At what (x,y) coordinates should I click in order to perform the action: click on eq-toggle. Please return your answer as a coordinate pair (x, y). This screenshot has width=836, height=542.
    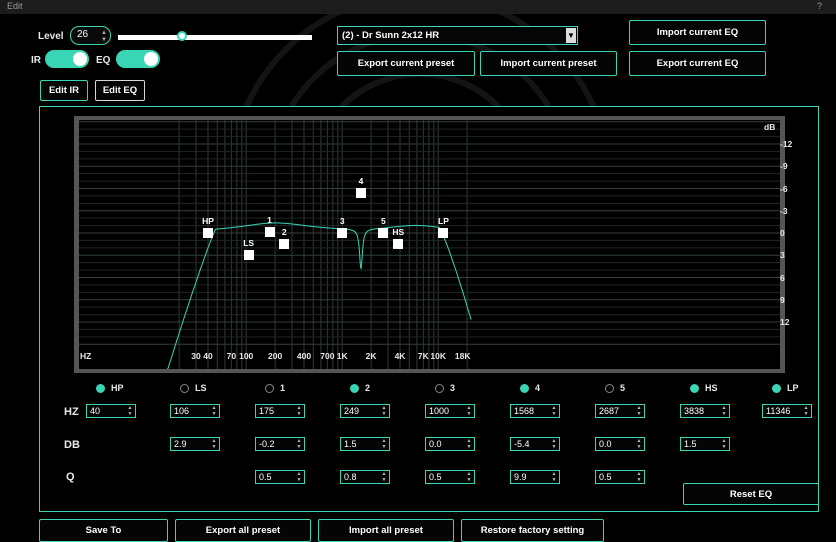
    Looking at the image, I should click on (138, 59).